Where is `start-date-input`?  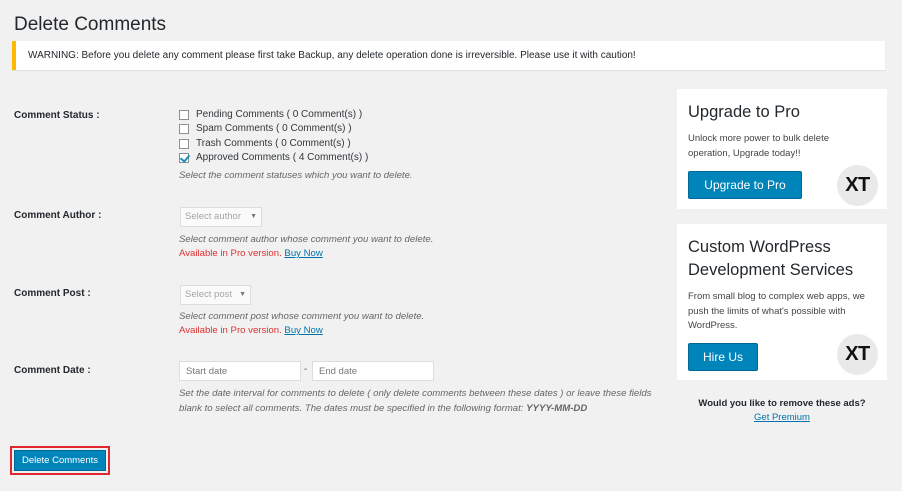 start-date-input is located at coordinates (240, 371).